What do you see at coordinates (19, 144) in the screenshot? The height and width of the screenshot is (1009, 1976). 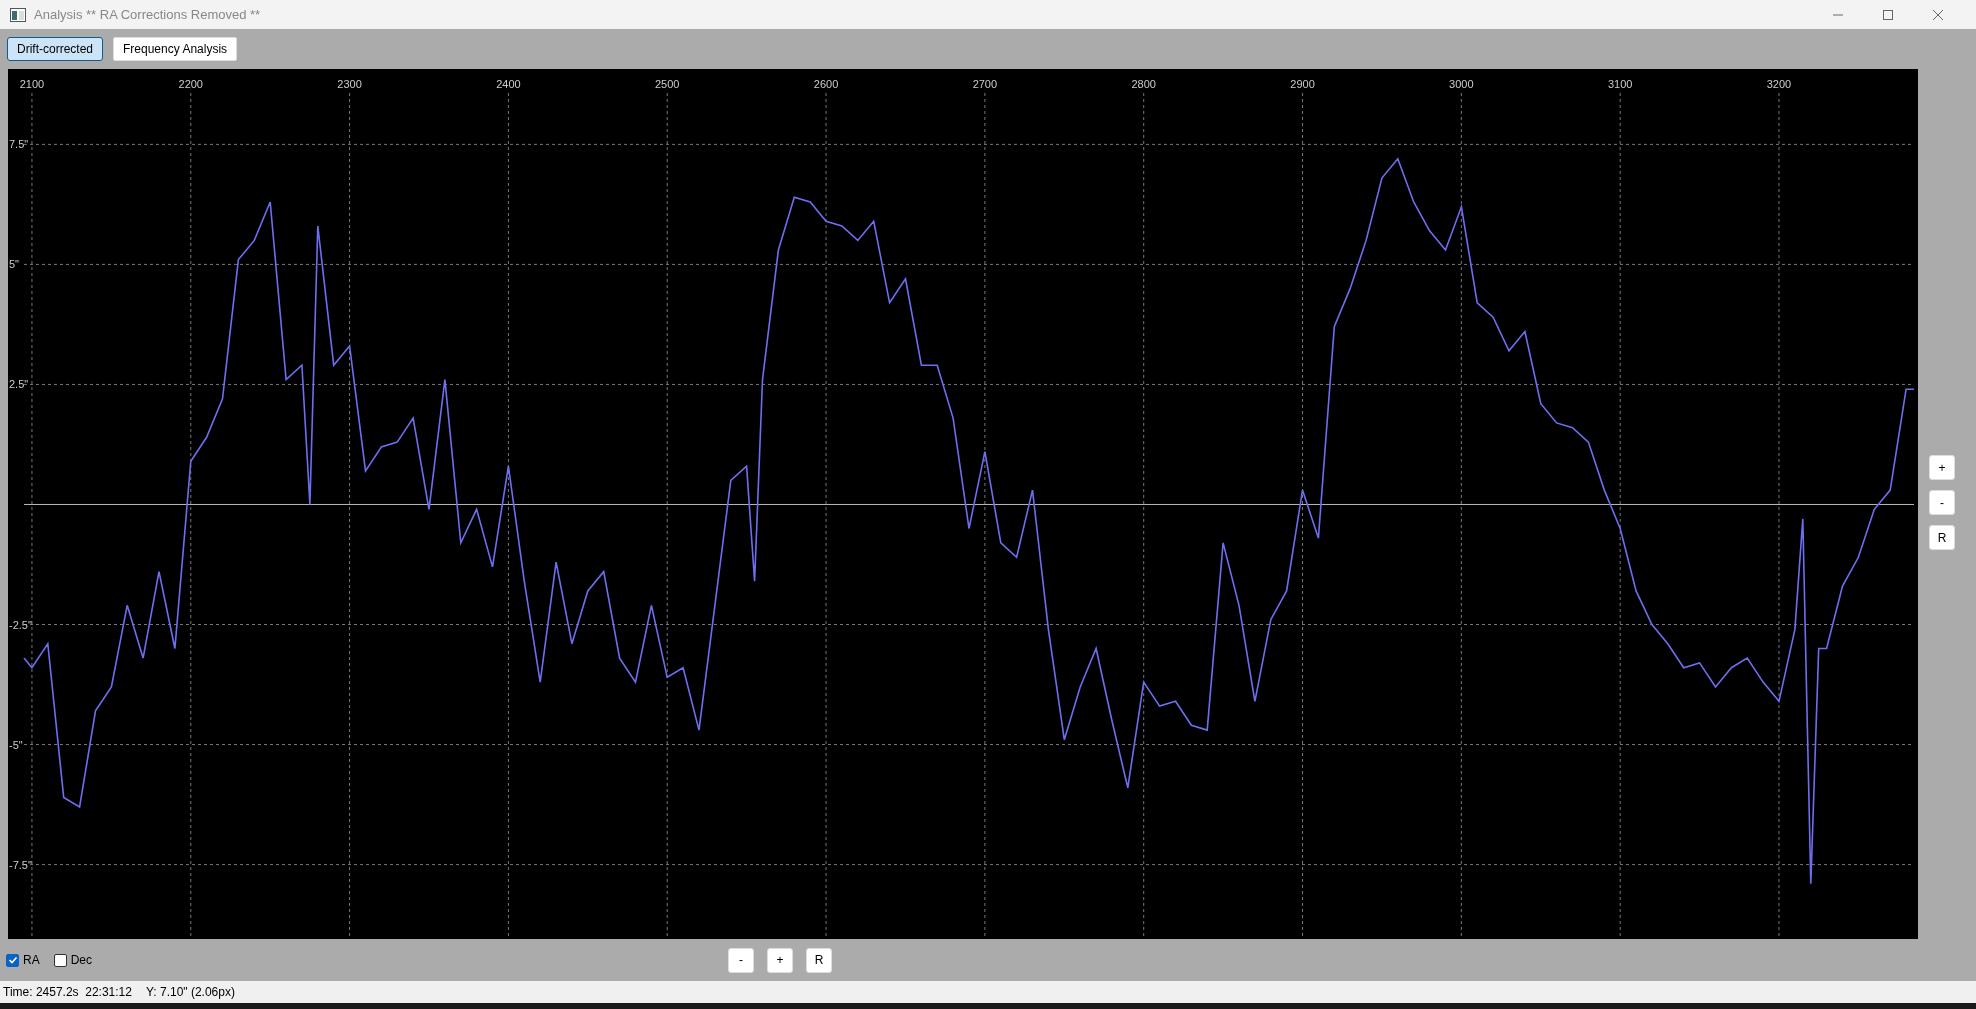 I see `y-tick-label: 7.5"` at bounding box center [19, 144].